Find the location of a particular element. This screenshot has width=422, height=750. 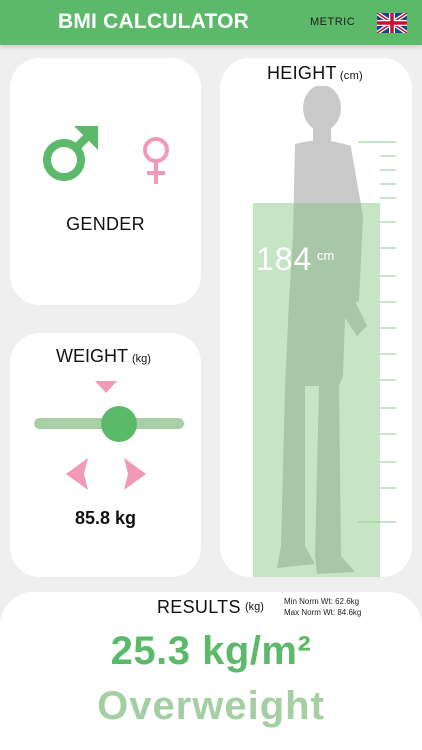

height-unit: (cm) is located at coordinates (351, 76).